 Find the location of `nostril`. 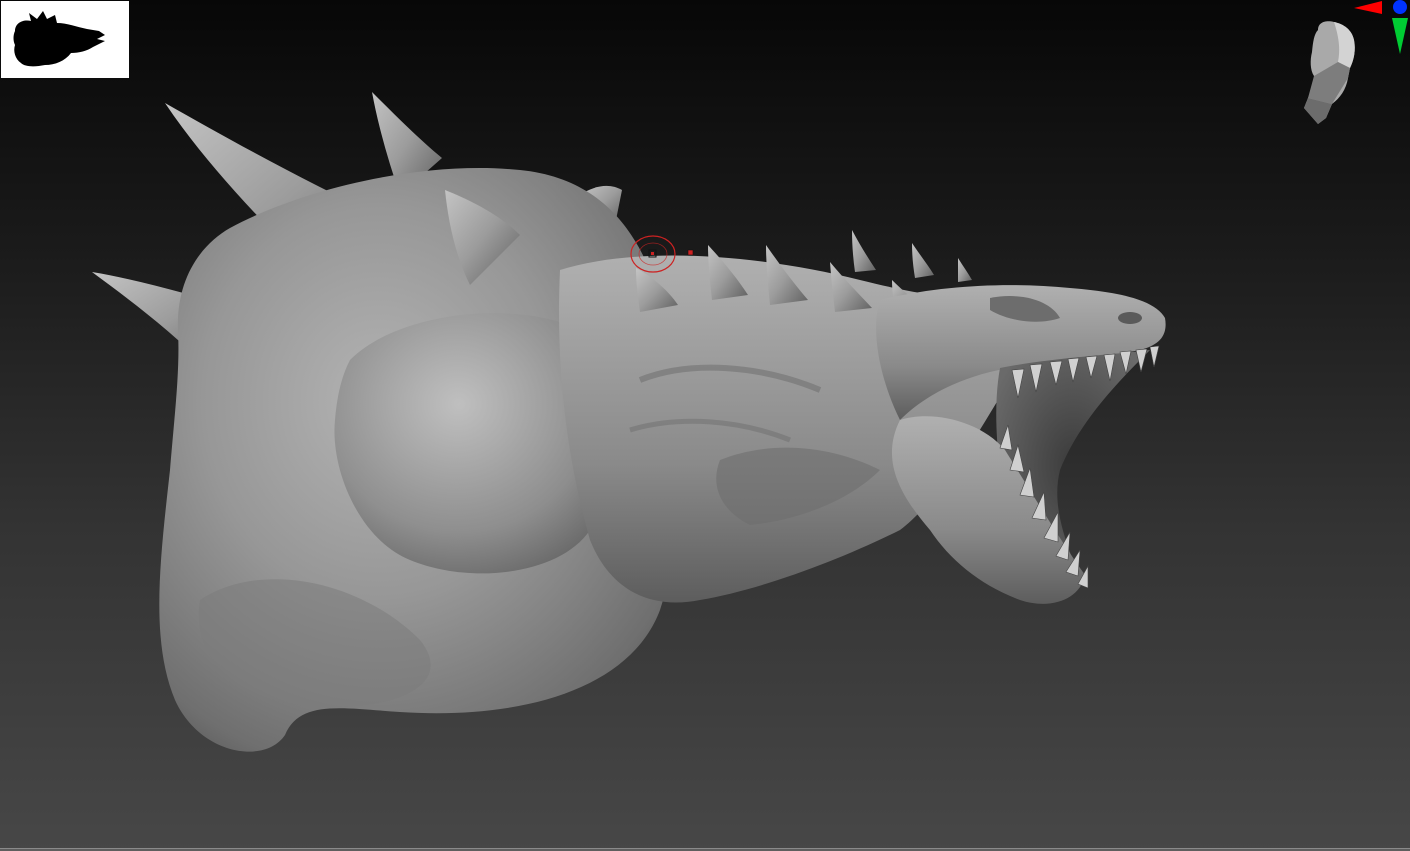

nostril is located at coordinates (1130, 318).